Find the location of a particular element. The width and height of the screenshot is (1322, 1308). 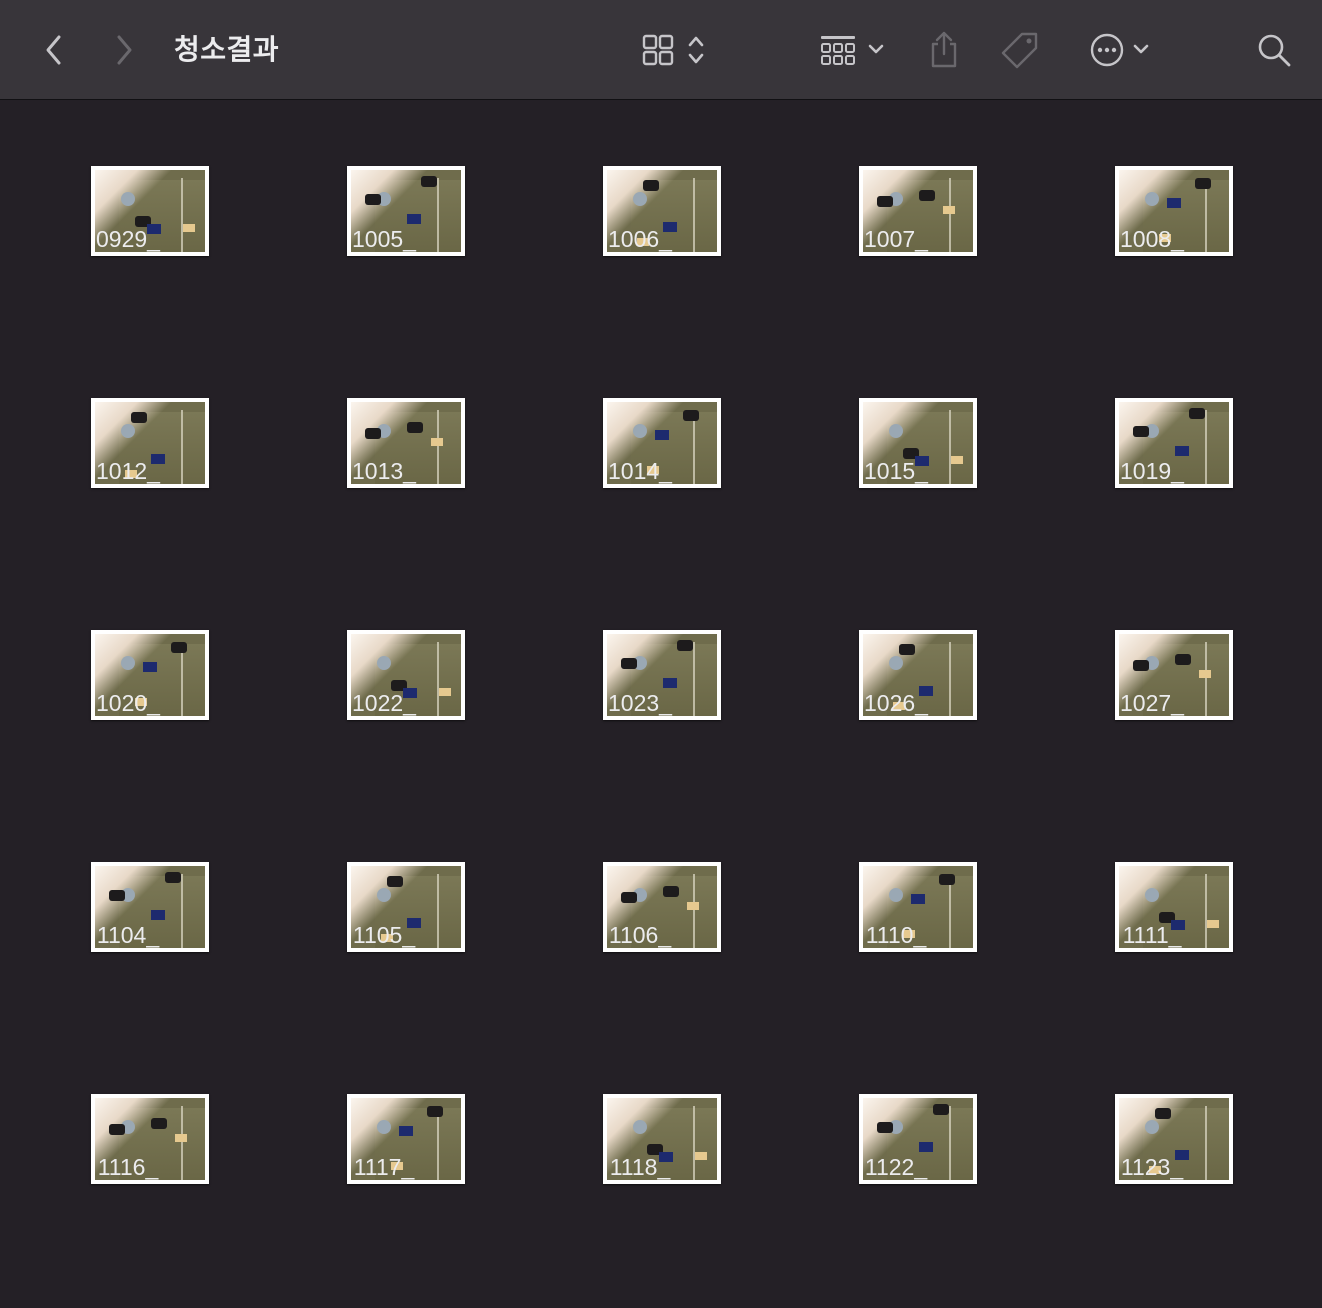

file-name-label: 1117_ is located at coordinates (384, 1167).